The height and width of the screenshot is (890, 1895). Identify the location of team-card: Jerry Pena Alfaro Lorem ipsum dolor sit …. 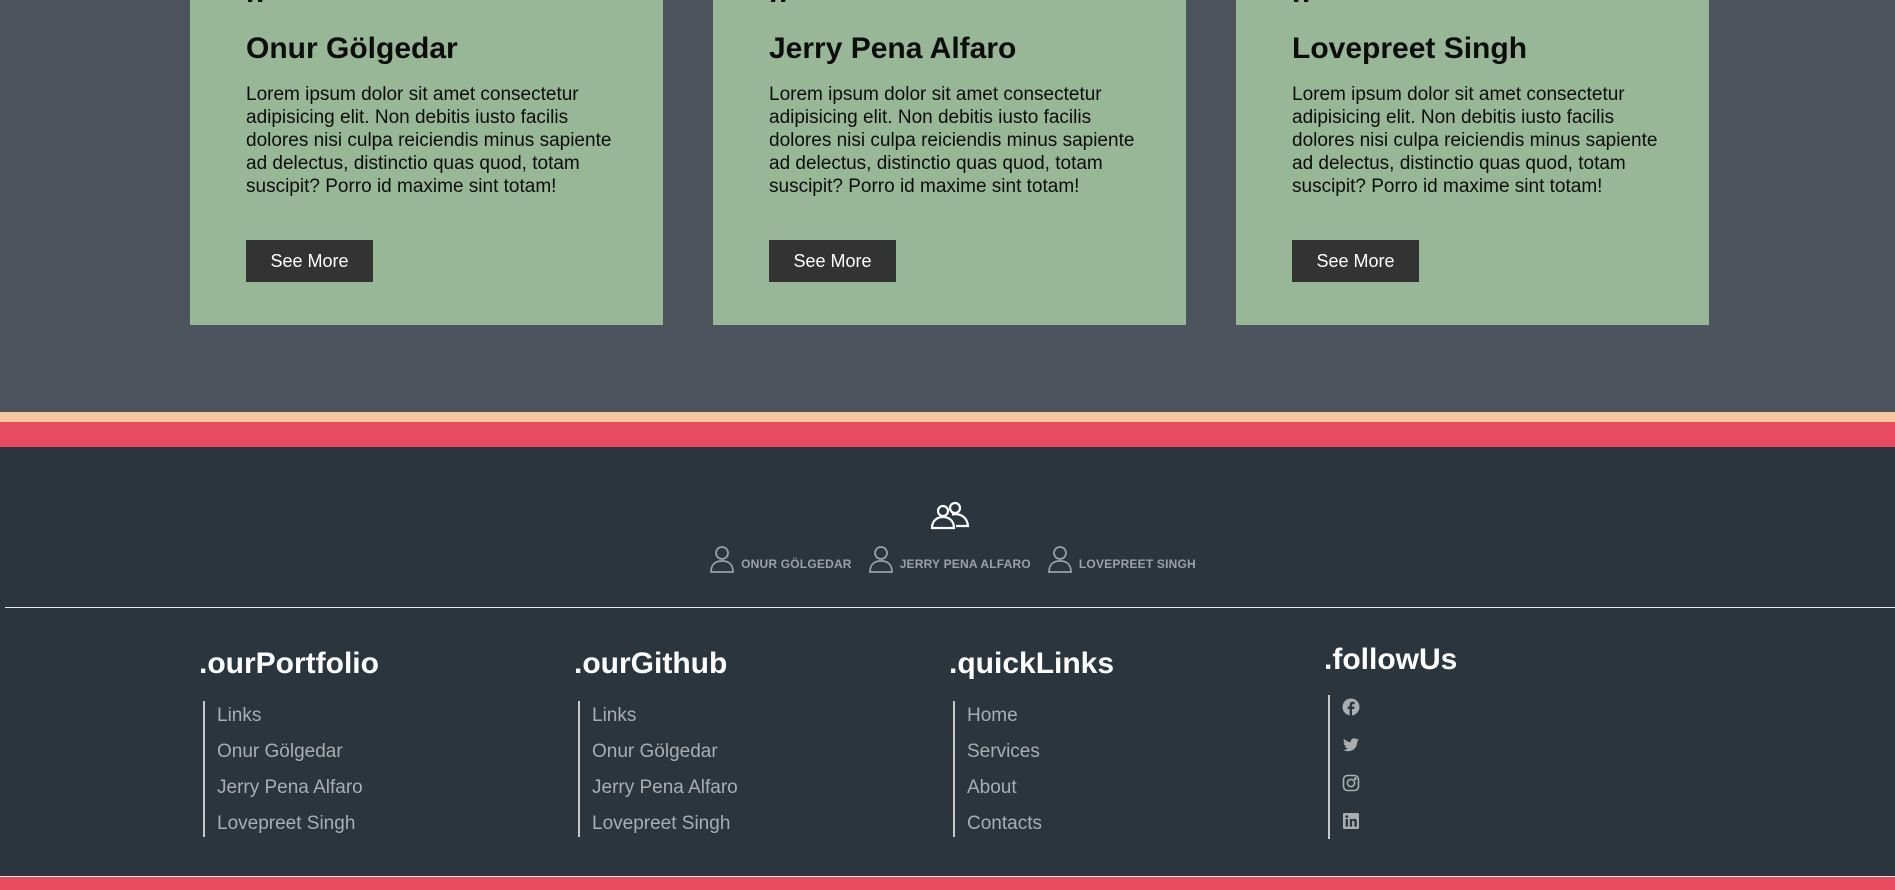
(949, 162).